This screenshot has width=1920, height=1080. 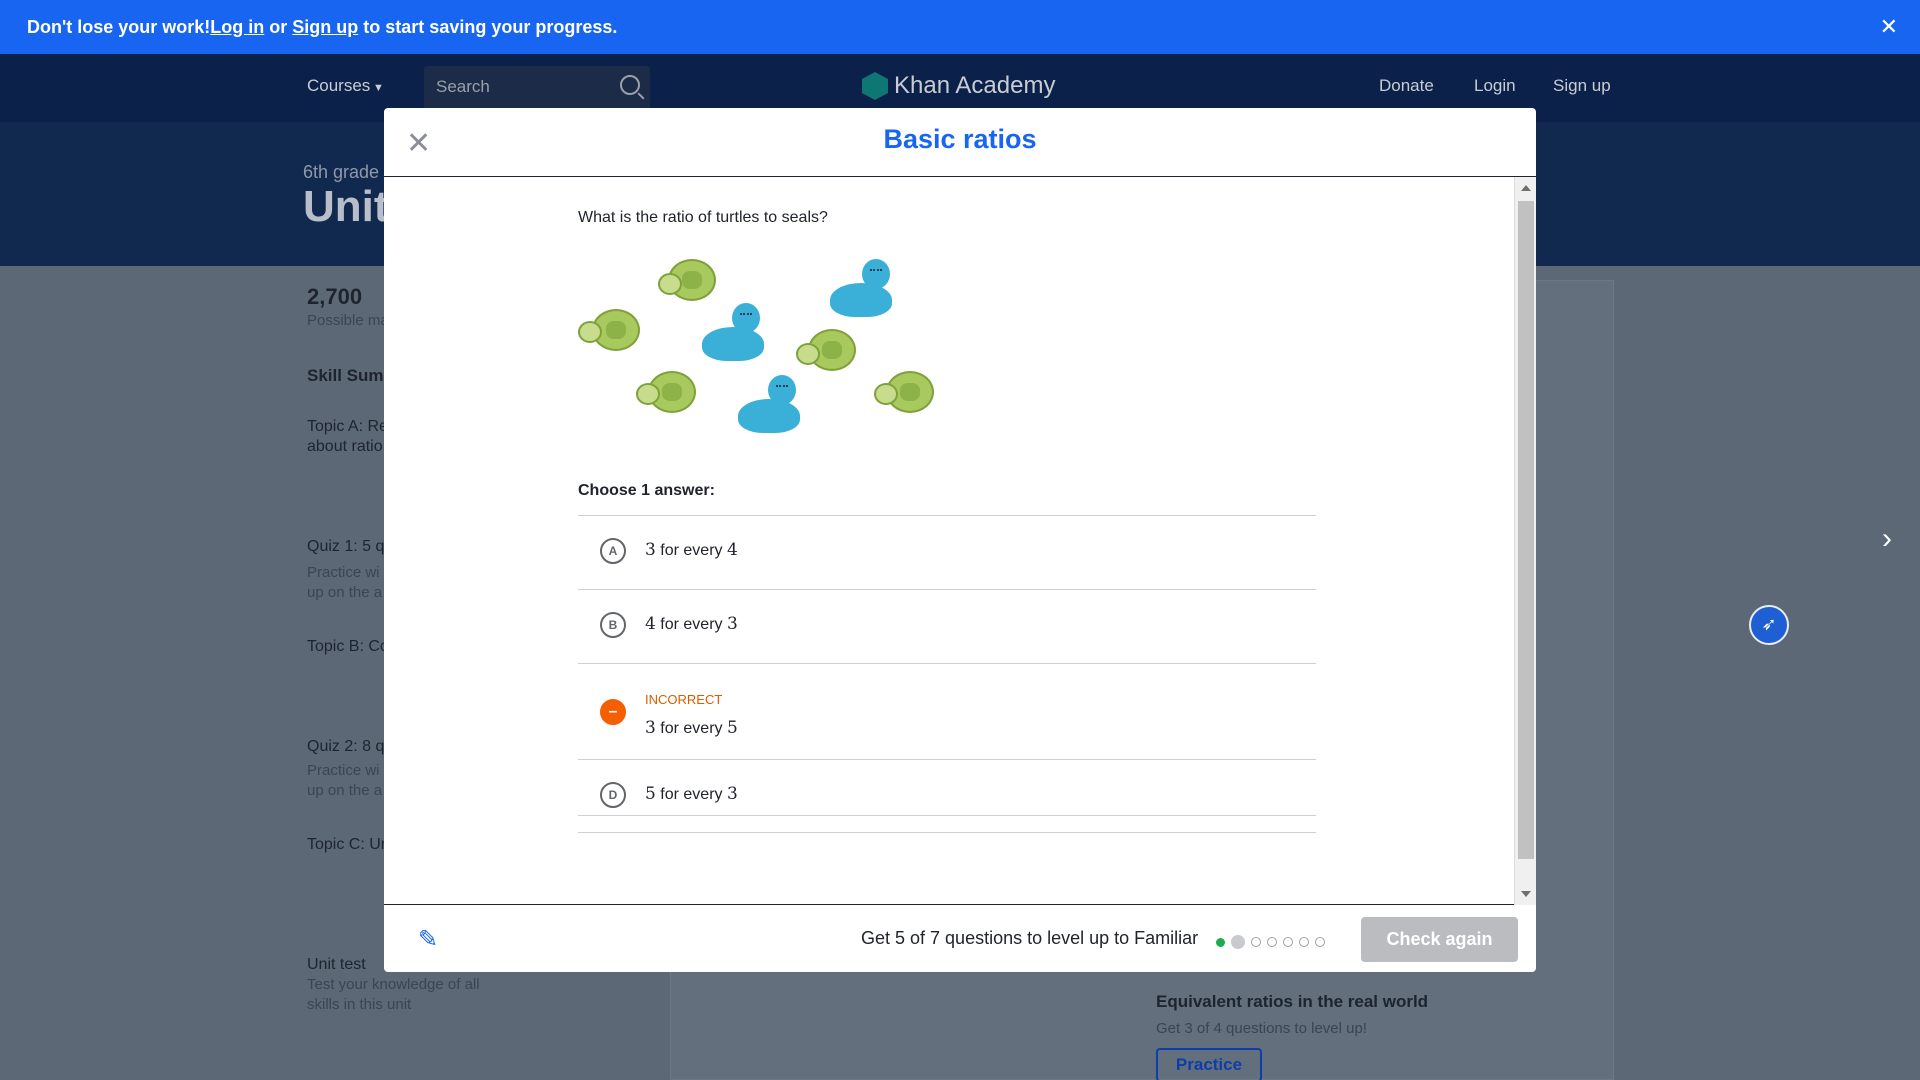 What do you see at coordinates (346, 845) in the screenshot?
I see `topic-c-title: Topic C: Ur` at bounding box center [346, 845].